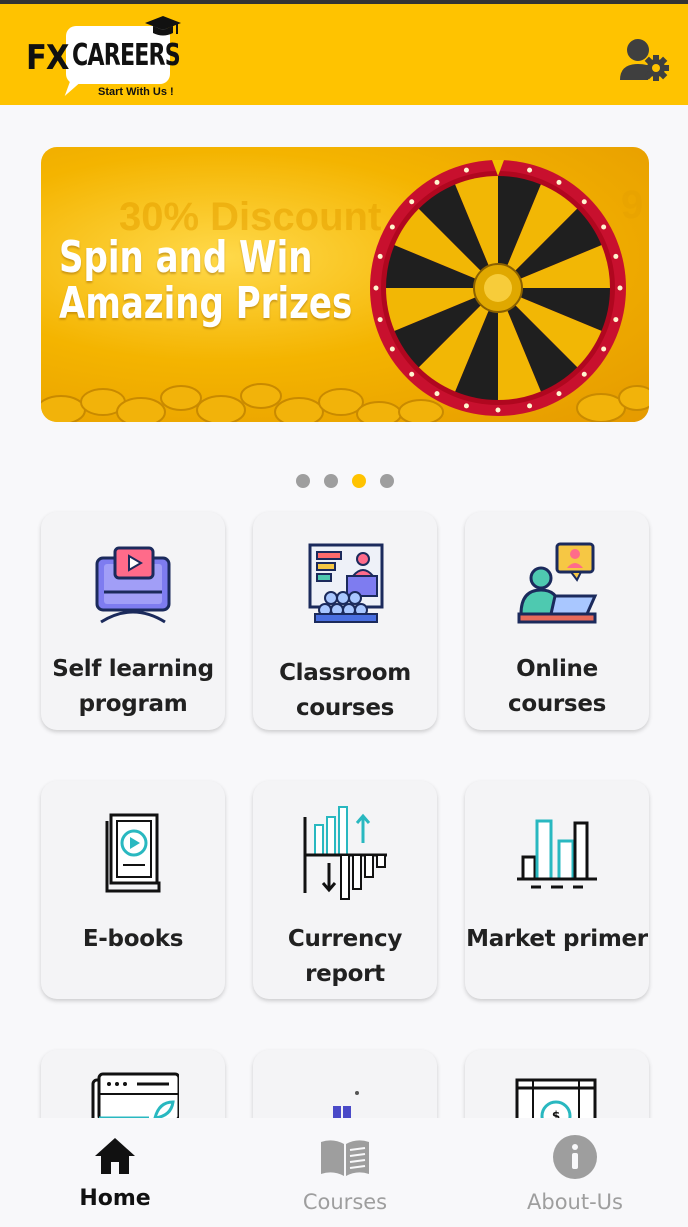 The image size is (688, 1227). Describe the element at coordinates (359, 481) in the screenshot. I see `carousel-dot-active` at that location.